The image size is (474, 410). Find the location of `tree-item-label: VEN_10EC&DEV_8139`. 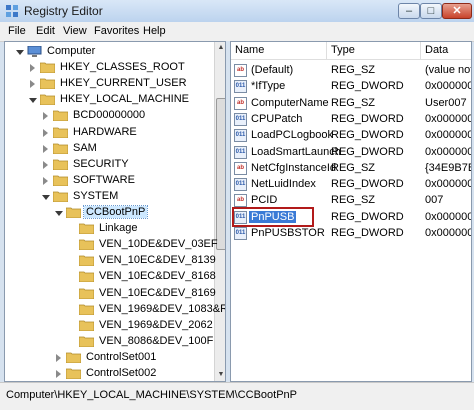

tree-item-label: VEN_10EC&DEV_8139 is located at coordinates (157, 260).